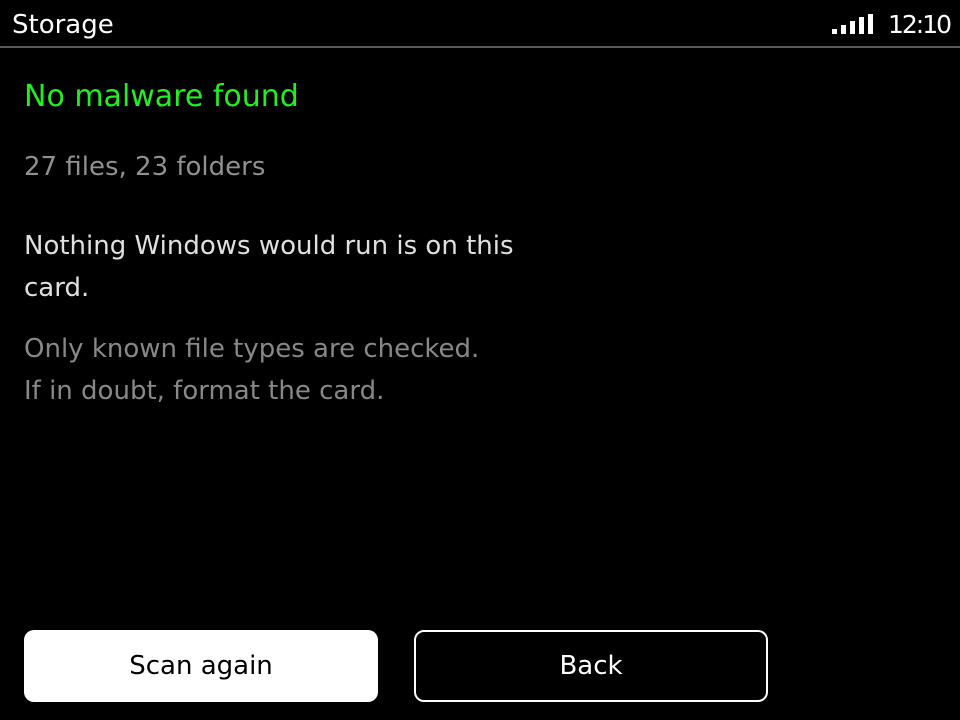 The height and width of the screenshot is (720, 960). I want to click on signal-strength-icon, so click(853, 24).